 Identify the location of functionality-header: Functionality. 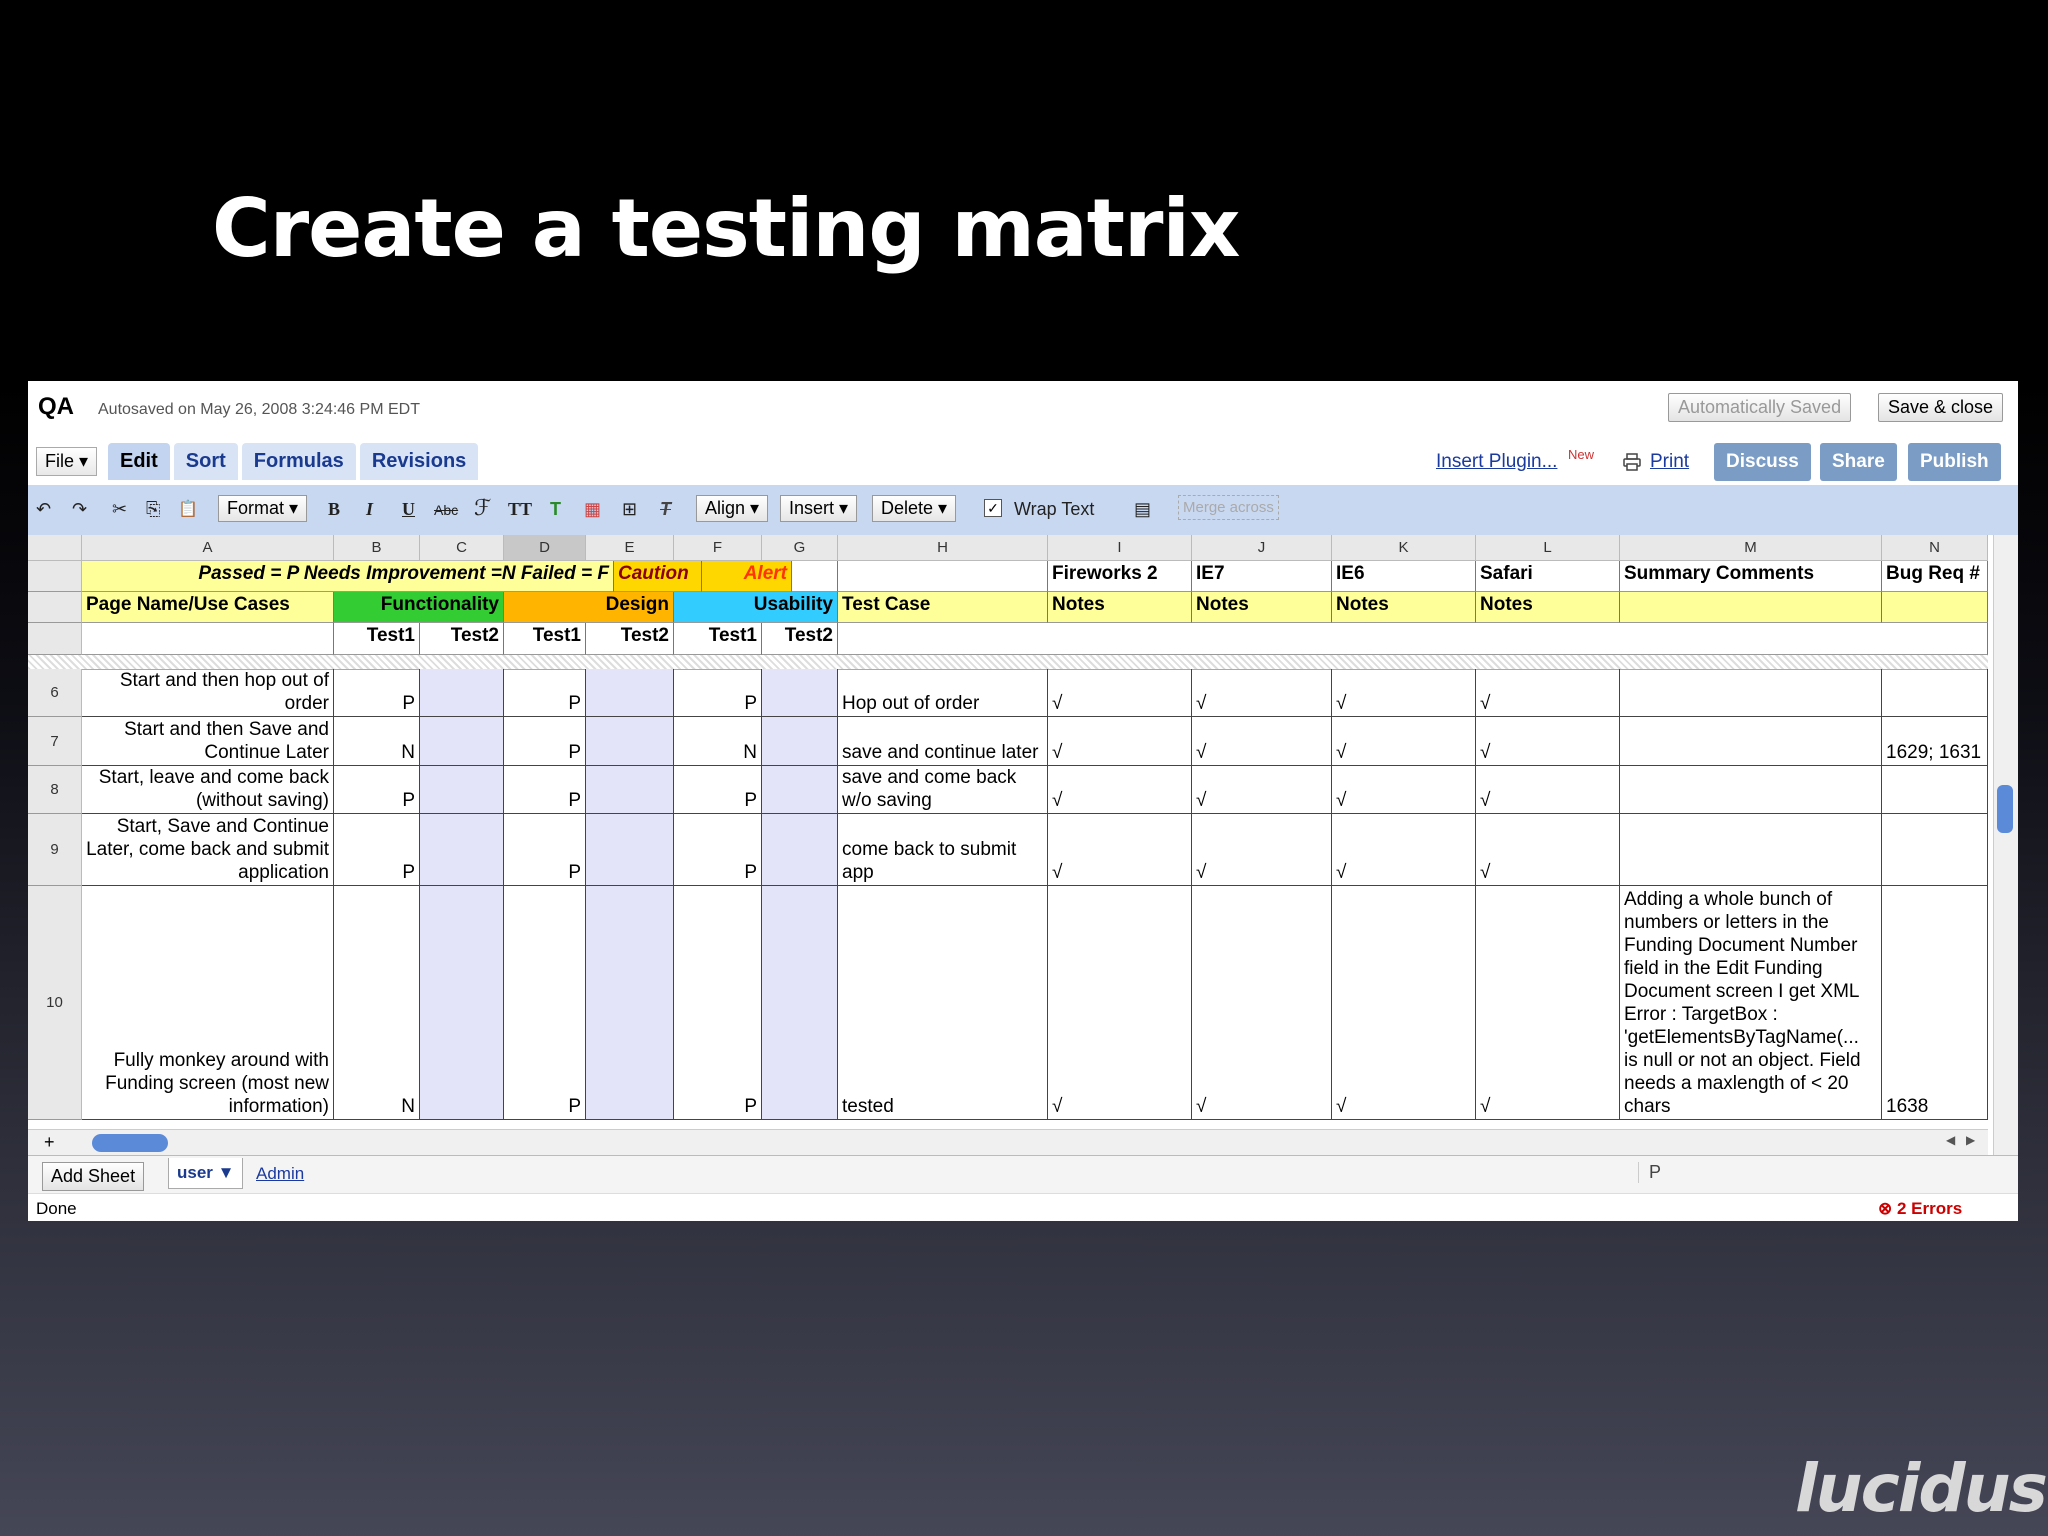
(419, 607).